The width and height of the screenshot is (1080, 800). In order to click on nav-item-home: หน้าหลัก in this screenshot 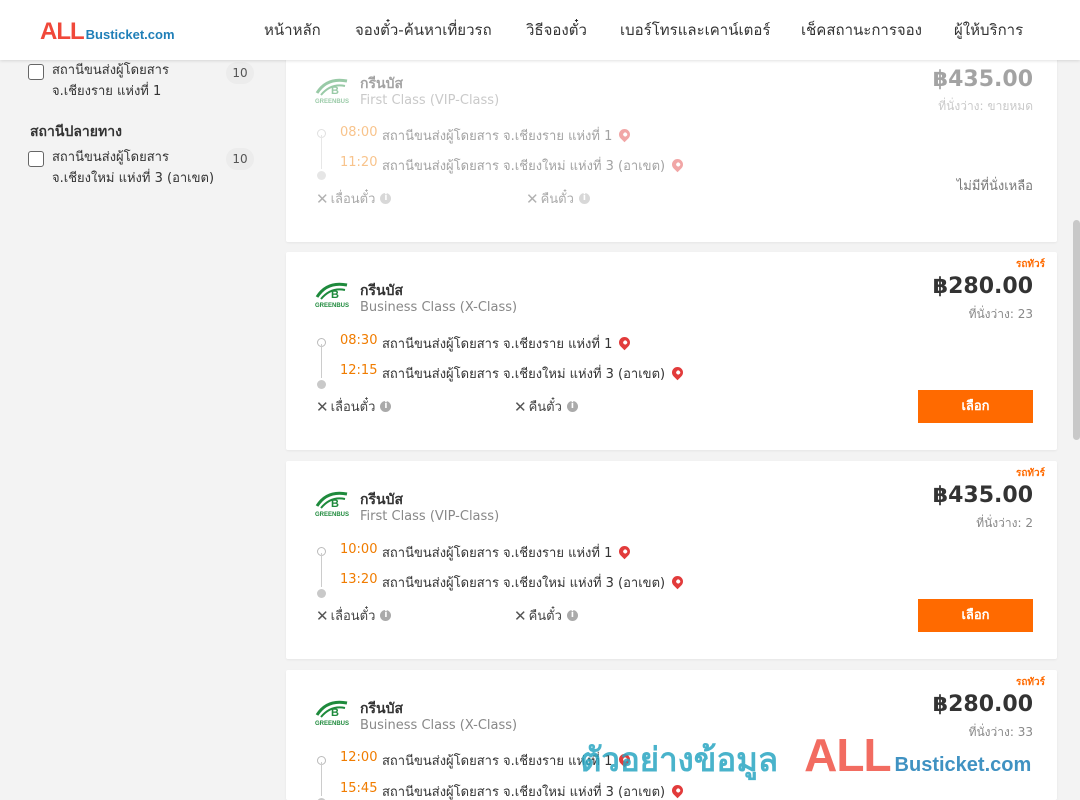, I will do `click(292, 30)`.